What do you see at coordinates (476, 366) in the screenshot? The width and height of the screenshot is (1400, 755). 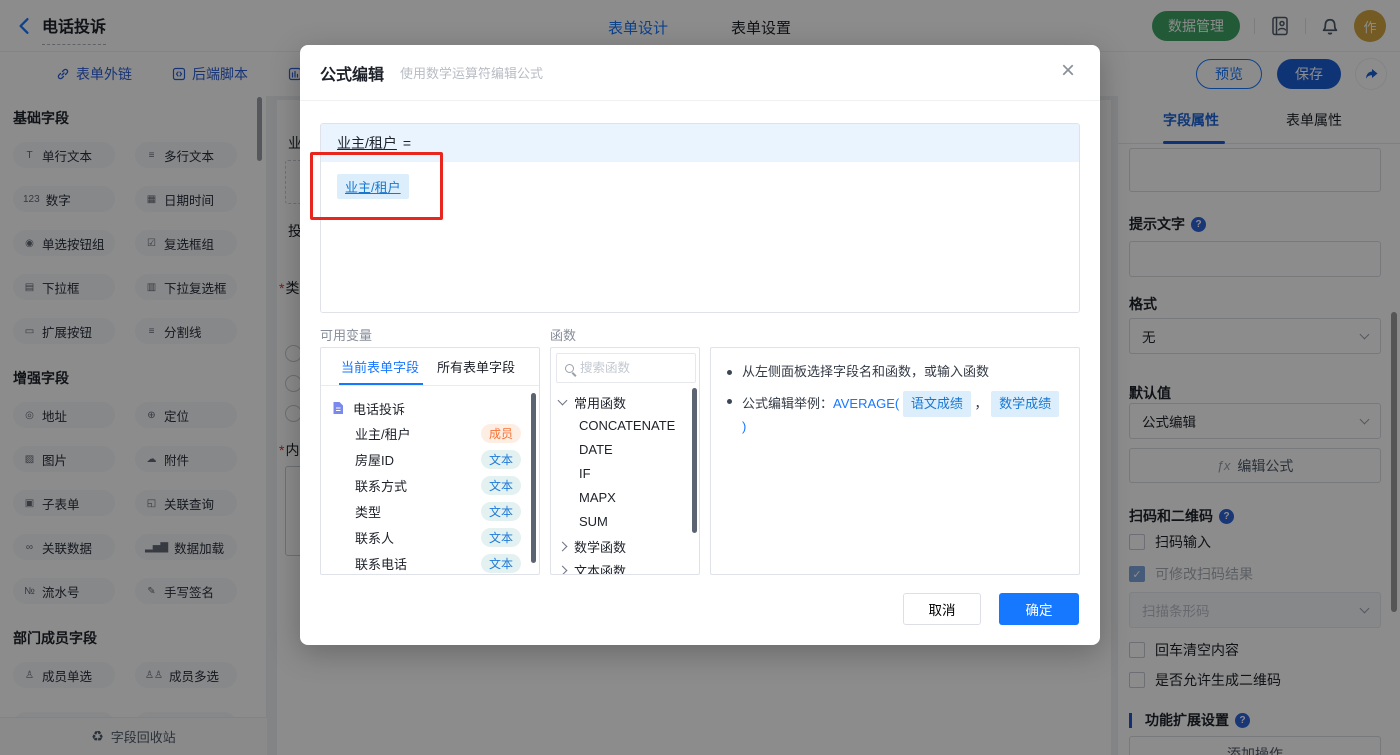 I see `tab-all-form-fields: 所有表单字段` at bounding box center [476, 366].